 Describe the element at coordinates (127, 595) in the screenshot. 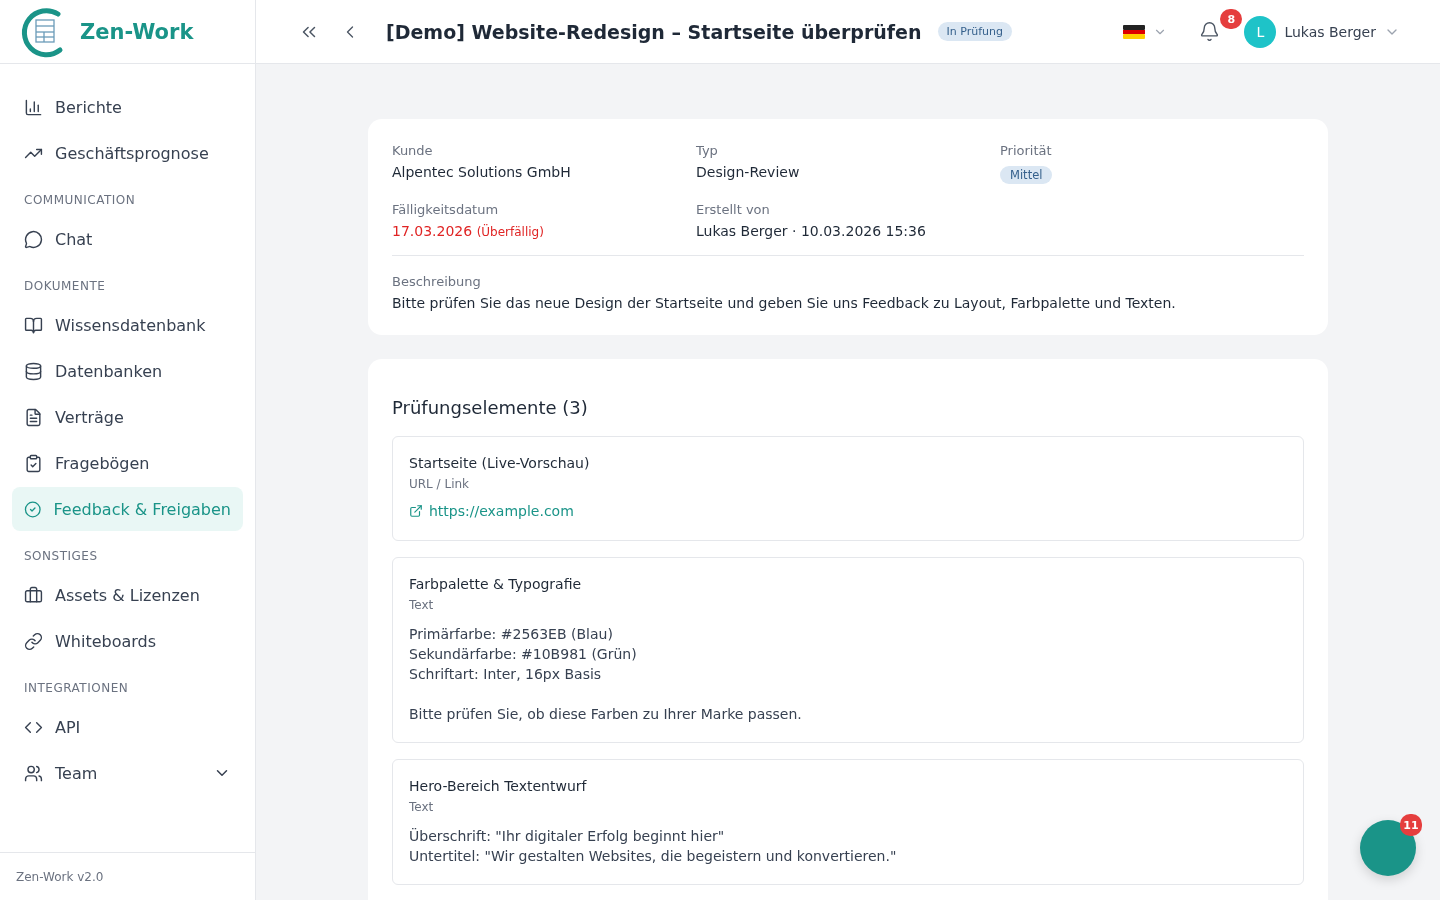

I see `sidebar-item: Assets & Lizenzen` at that location.